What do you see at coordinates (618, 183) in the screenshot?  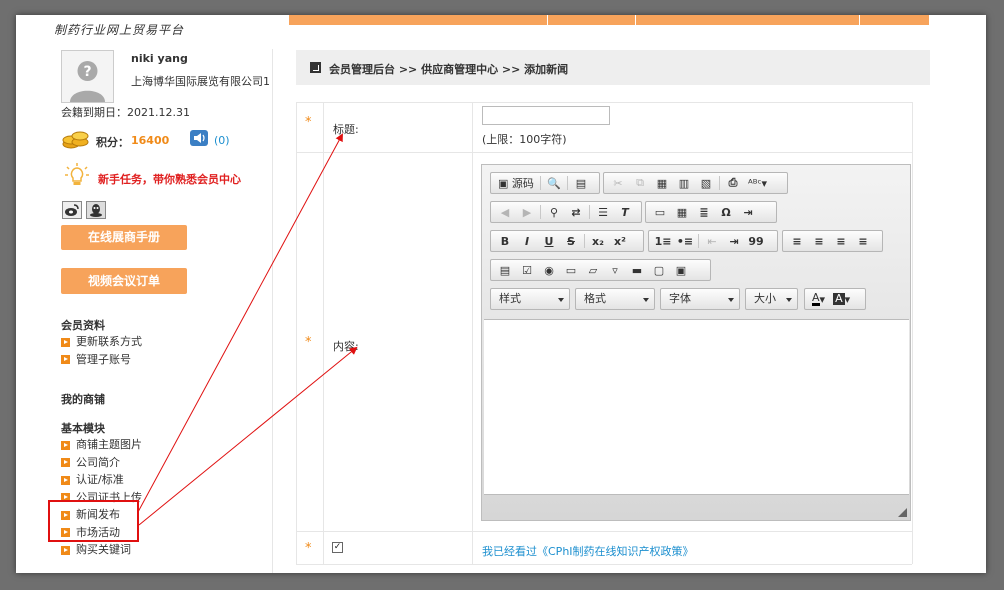 I see `cut-icon: ✂` at bounding box center [618, 183].